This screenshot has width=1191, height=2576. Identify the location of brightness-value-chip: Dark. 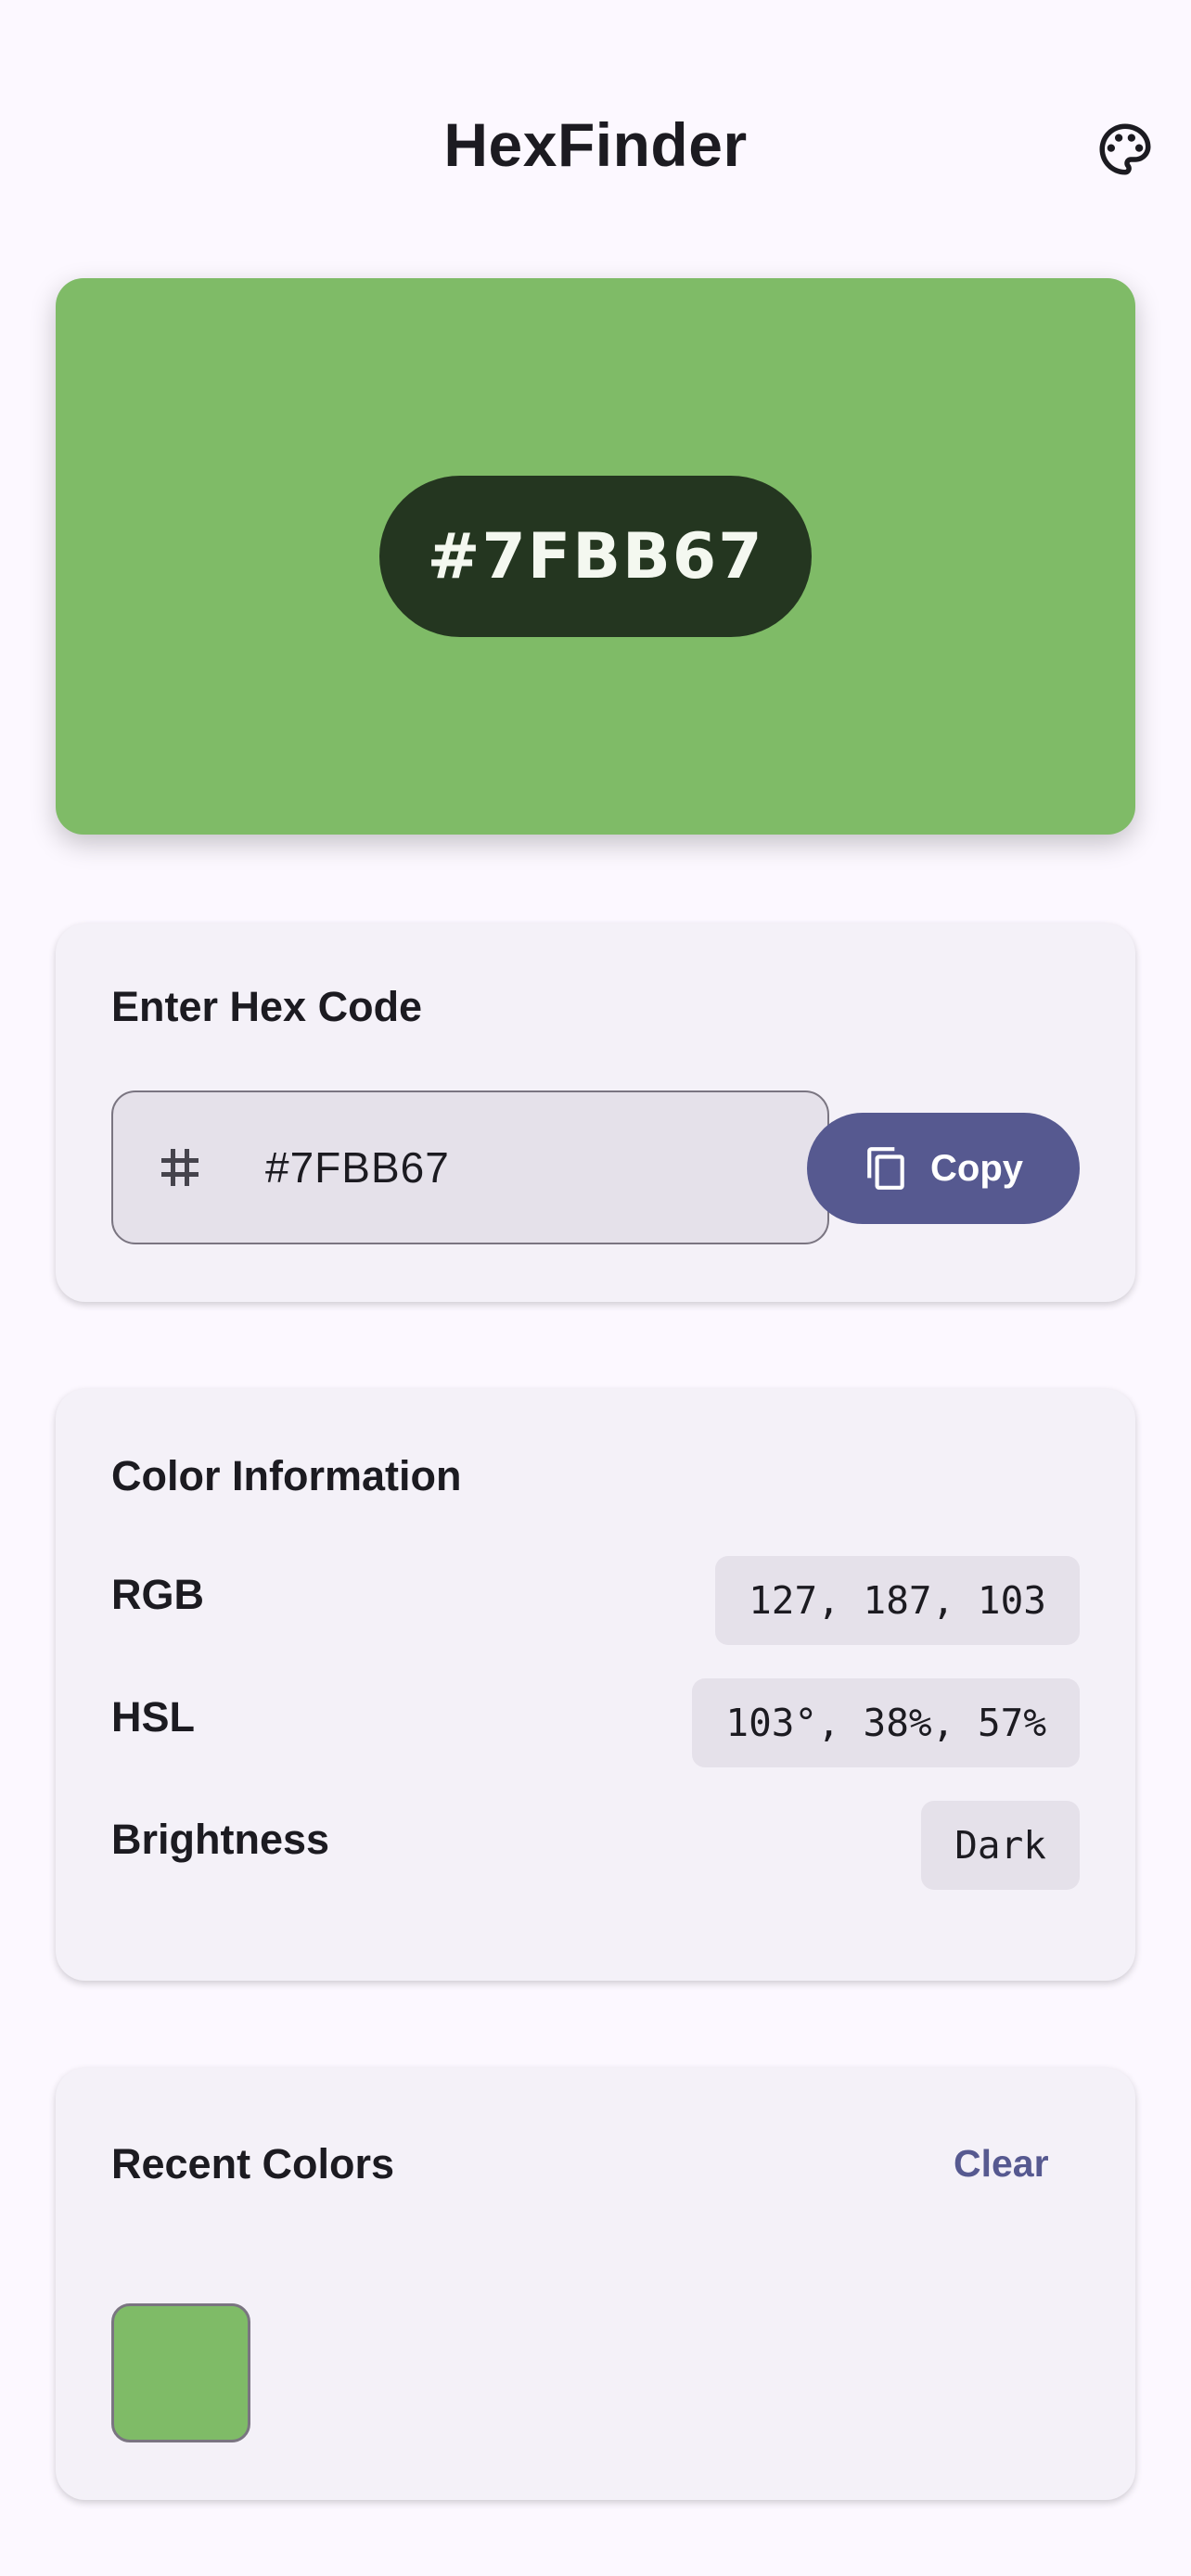
(1000, 1846).